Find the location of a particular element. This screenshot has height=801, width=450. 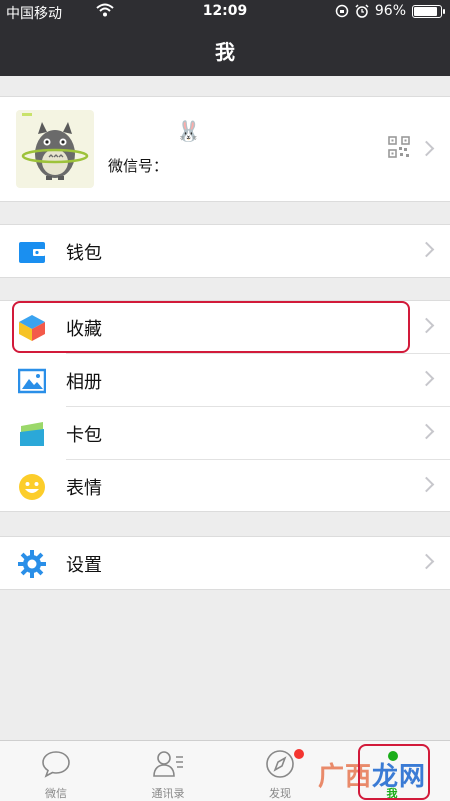

settings-section: 设置 is located at coordinates (225, 563).